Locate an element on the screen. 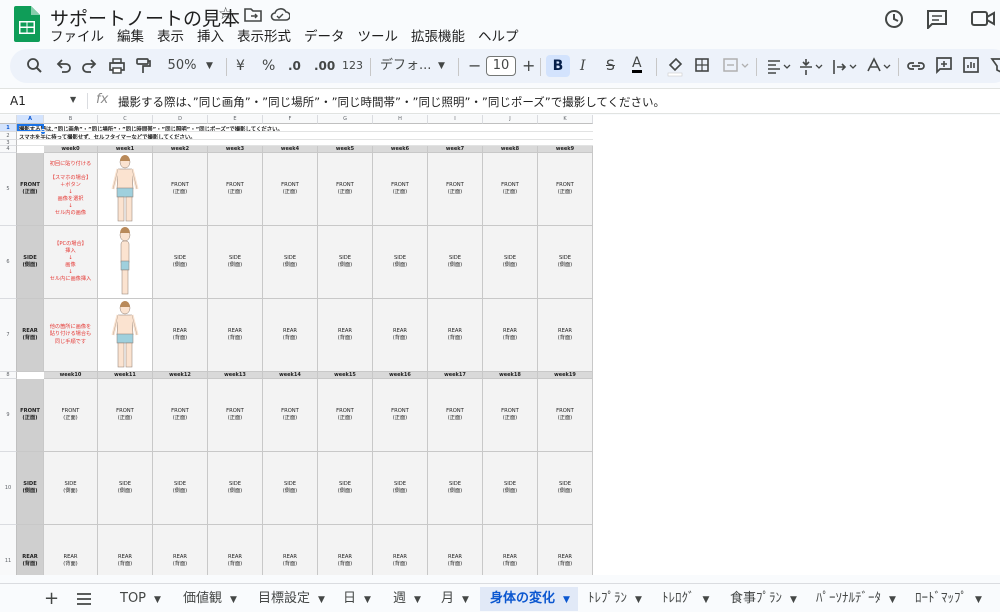 The image size is (1000, 612). row-header: 5 is located at coordinates (8, 189).